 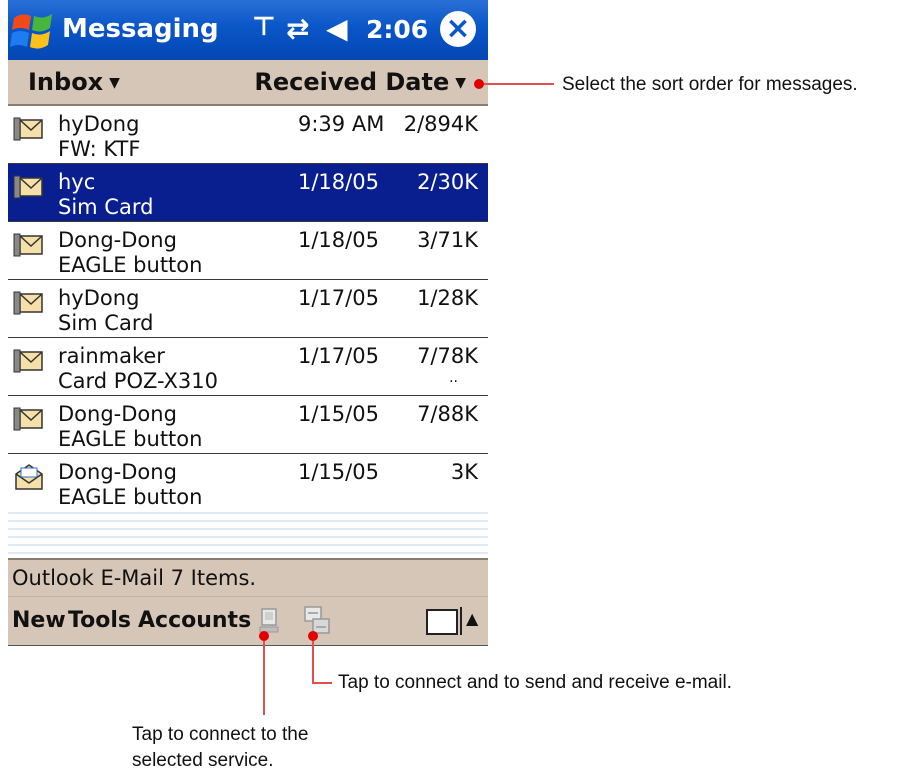 I want to click on message-row: Dong-Dong EAGLE button 1/15/05 7/88K, so click(x=248, y=425).